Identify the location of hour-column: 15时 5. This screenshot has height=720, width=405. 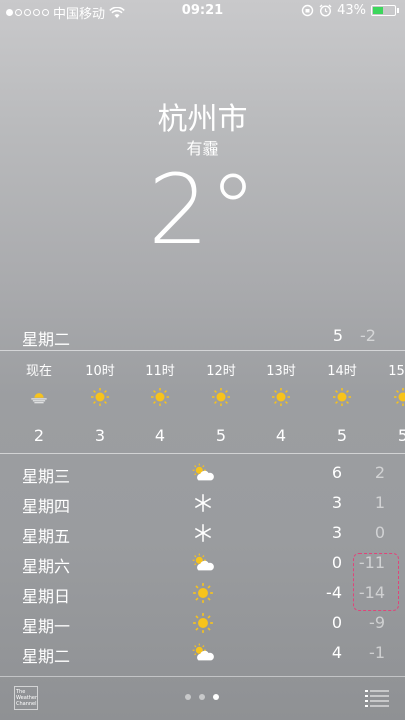
(391, 402).